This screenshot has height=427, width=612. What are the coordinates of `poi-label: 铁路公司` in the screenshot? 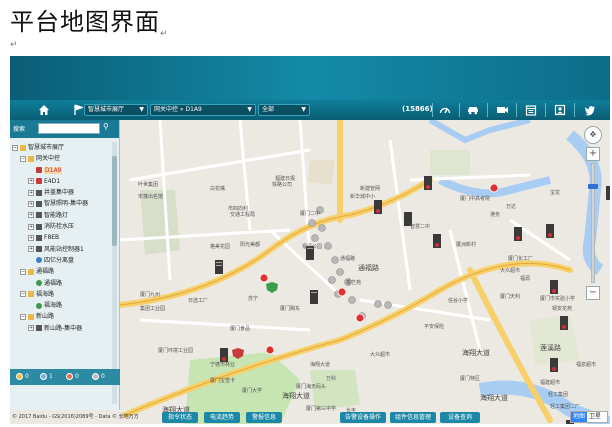 It's located at (282, 184).